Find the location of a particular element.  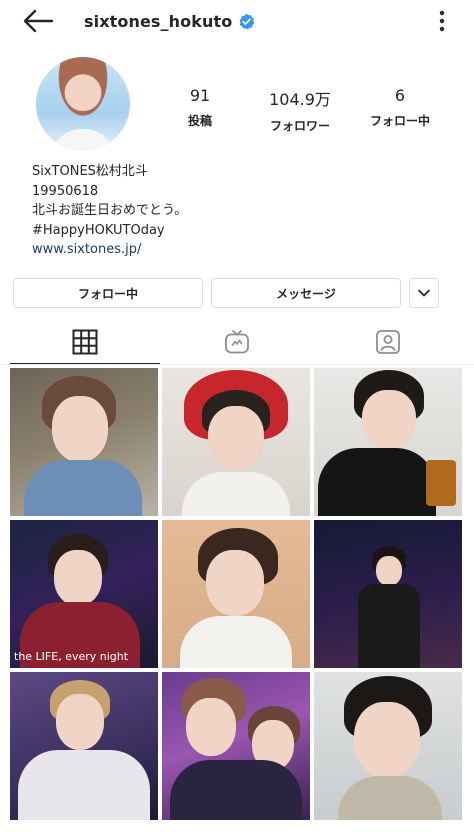

profile-tabs is located at coordinates (237, 342).